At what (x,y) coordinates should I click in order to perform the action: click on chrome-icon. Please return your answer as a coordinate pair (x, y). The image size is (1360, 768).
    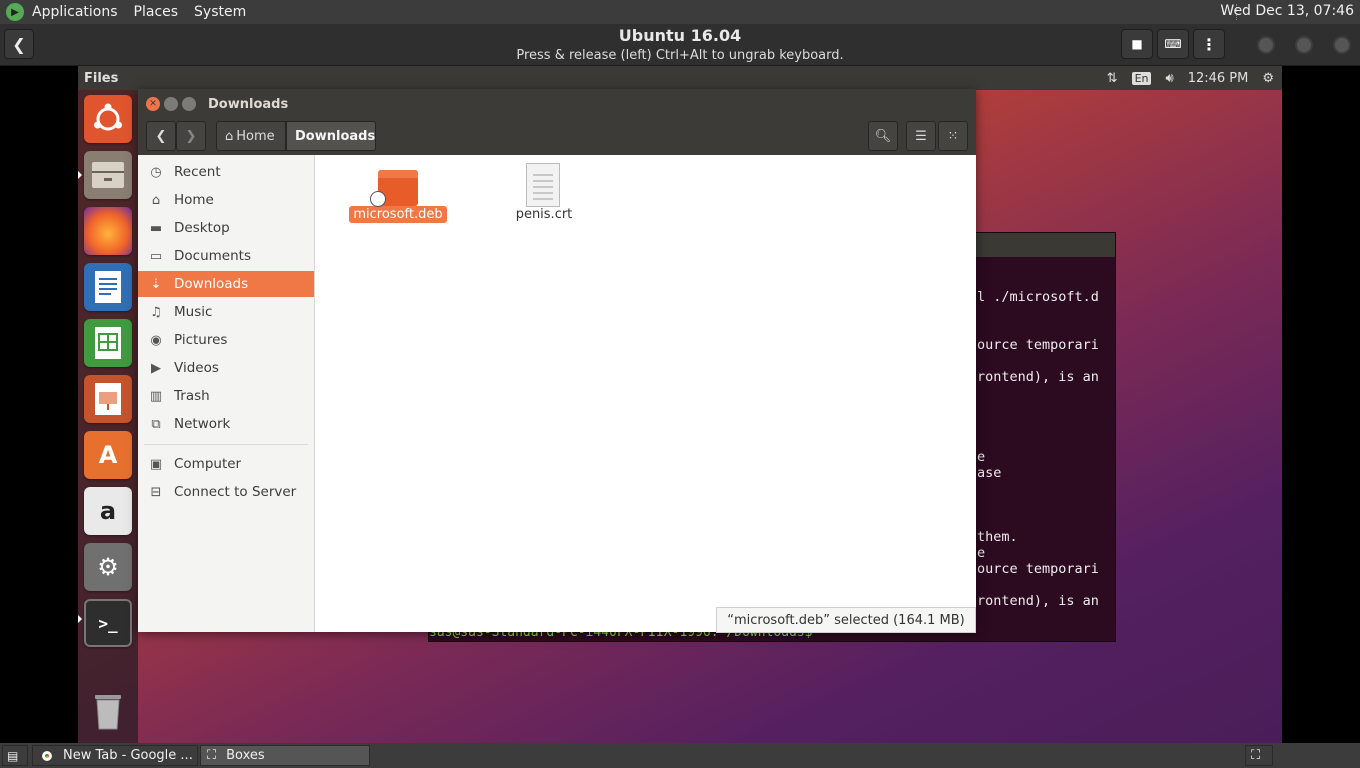
    Looking at the image, I should click on (47, 755).